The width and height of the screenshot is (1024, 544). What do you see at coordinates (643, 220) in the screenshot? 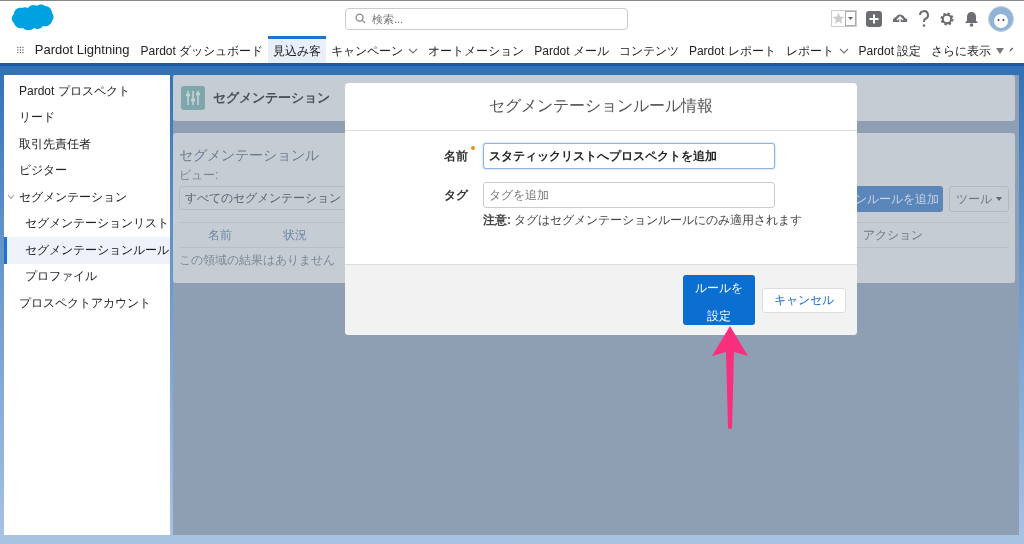
I see `field-note: 注意: タグはセグメンテーションルールにのみ適用されます` at bounding box center [643, 220].